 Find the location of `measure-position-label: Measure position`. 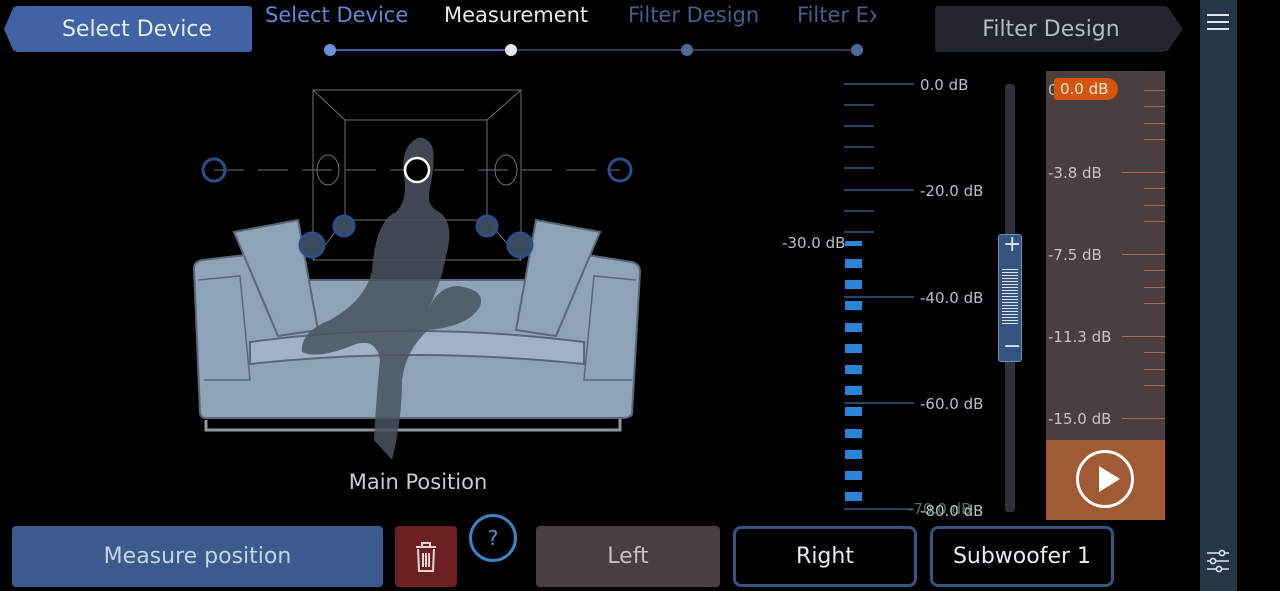

measure-position-label: Measure position is located at coordinates (197, 556).